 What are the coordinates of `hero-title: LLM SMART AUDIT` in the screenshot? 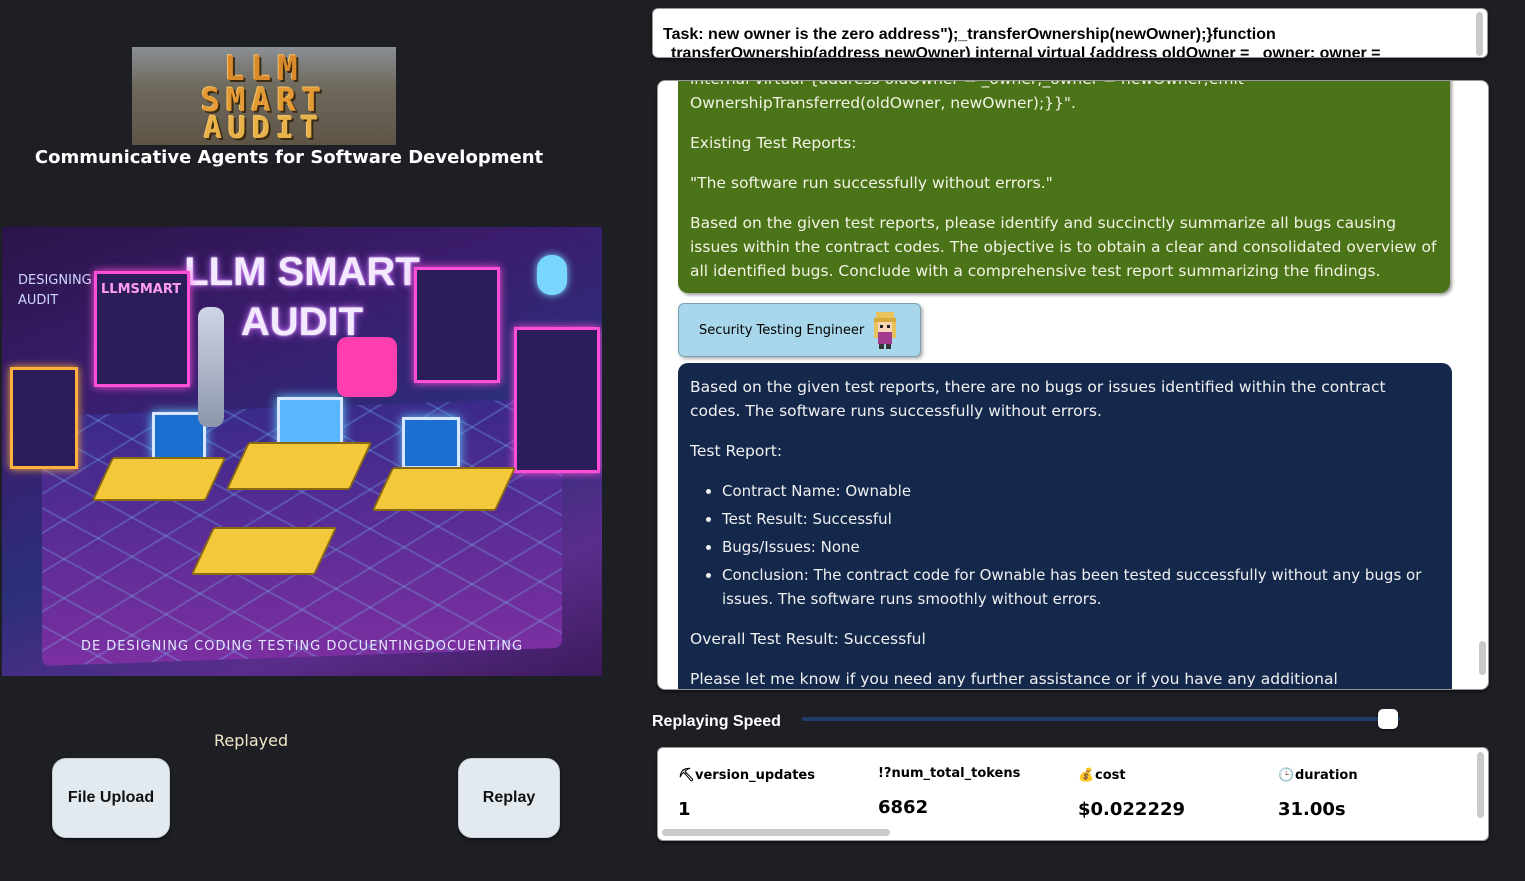 It's located at (302, 297).